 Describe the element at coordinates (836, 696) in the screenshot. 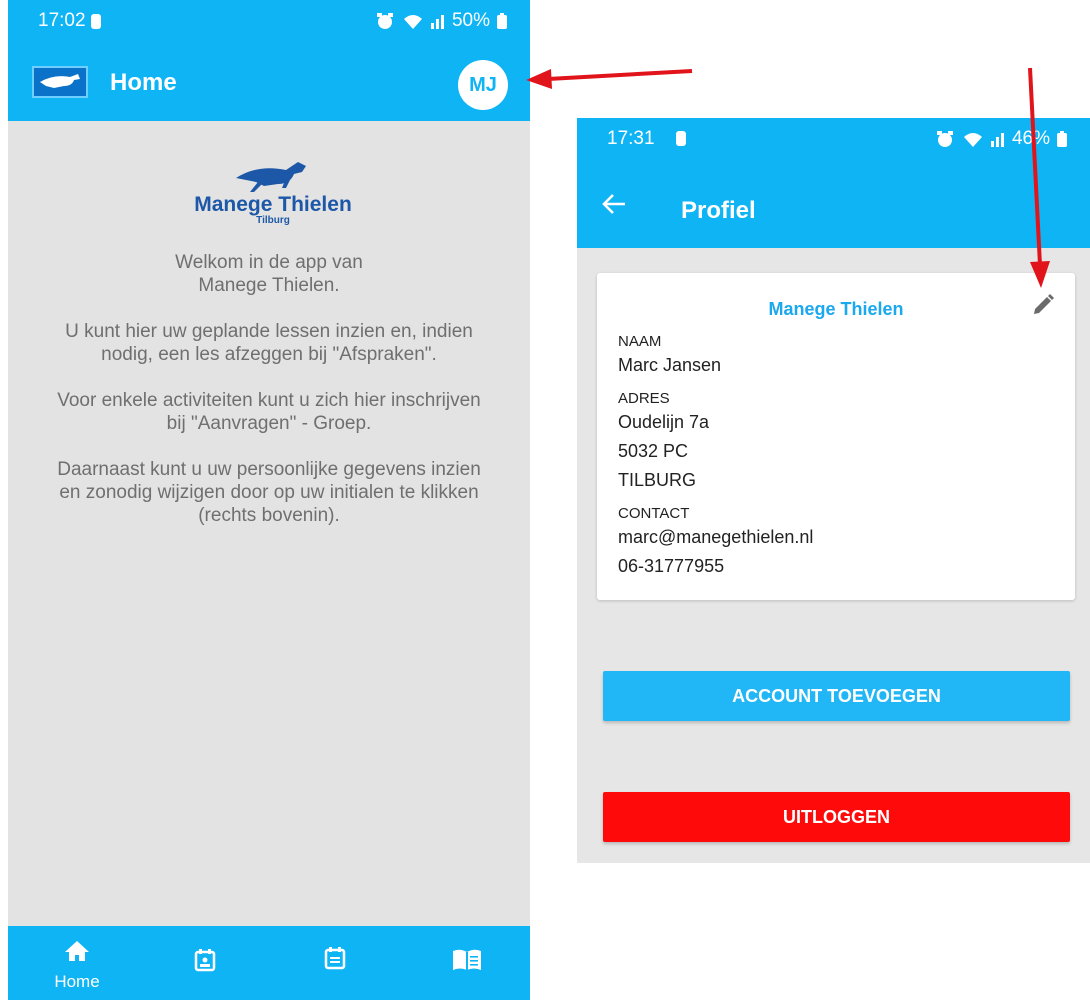

I see `add-account-button: ACCOUNT TOEVOEGEN` at that location.